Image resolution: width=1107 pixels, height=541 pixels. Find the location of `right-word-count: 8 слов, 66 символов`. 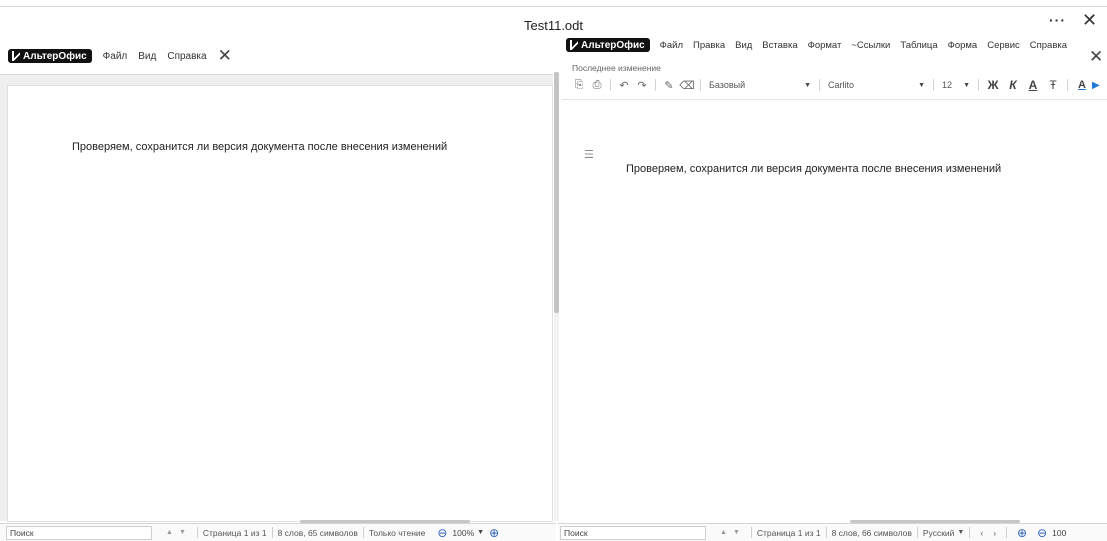

right-word-count: 8 слов, 66 символов is located at coordinates (871, 532).